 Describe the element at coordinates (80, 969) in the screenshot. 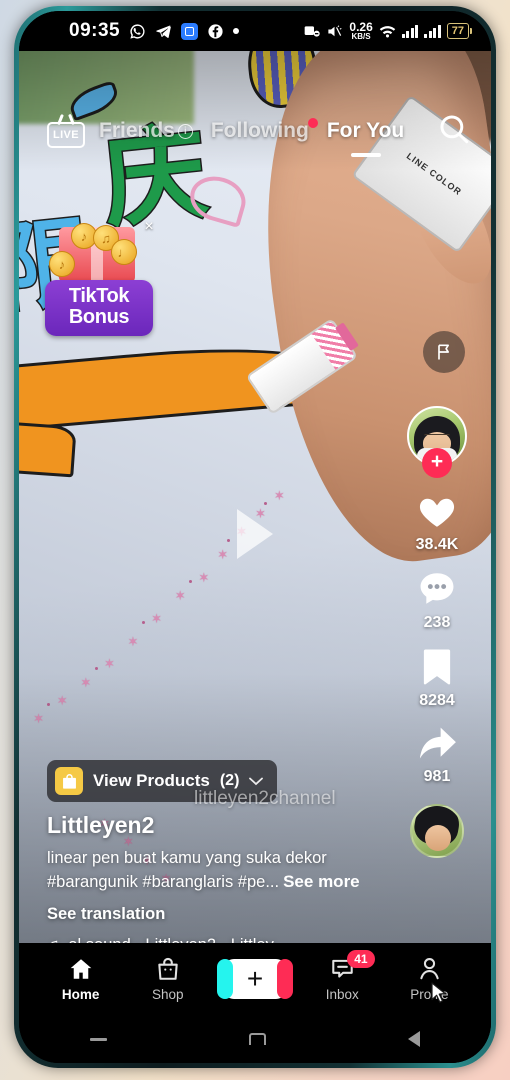

I see `home-icon` at that location.